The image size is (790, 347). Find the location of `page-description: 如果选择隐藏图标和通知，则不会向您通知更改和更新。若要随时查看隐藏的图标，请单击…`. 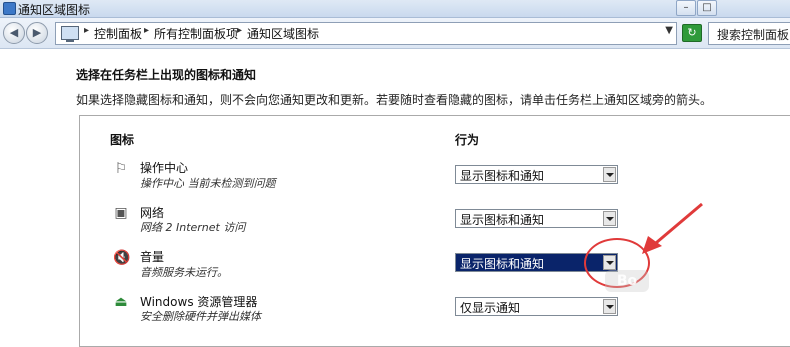

page-description: 如果选择隐藏图标和通知，则不会向您通知更改和更新。若要随时查看隐藏的图标，请单击… is located at coordinates (394, 100).